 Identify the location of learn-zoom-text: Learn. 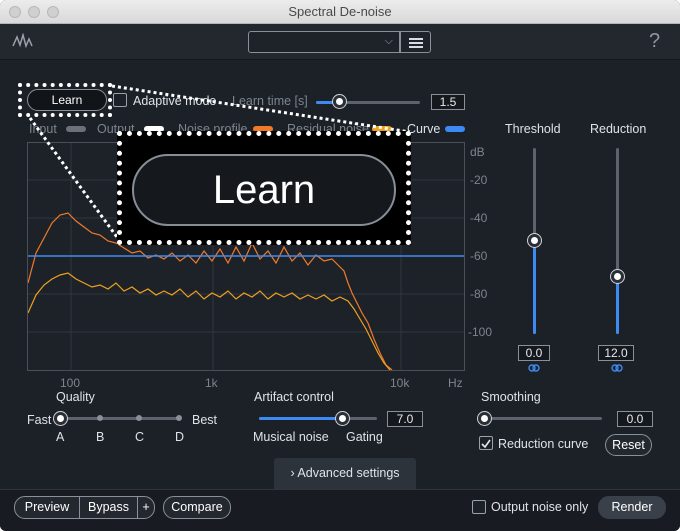
(264, 190).